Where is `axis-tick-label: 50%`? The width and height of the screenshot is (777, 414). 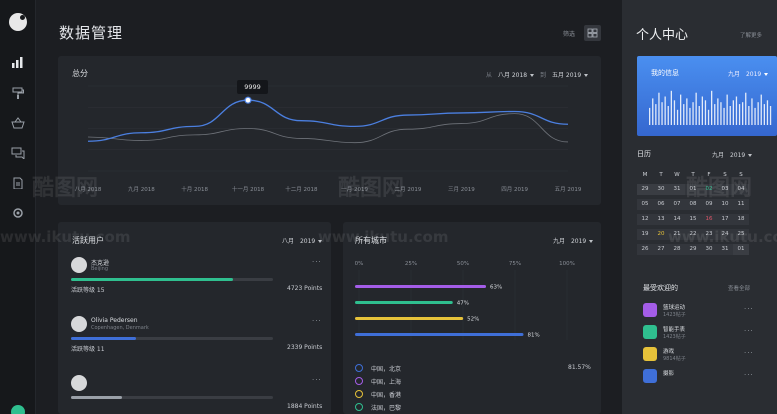 axis-tick-label: 50% is located at coordinates (463, 264).